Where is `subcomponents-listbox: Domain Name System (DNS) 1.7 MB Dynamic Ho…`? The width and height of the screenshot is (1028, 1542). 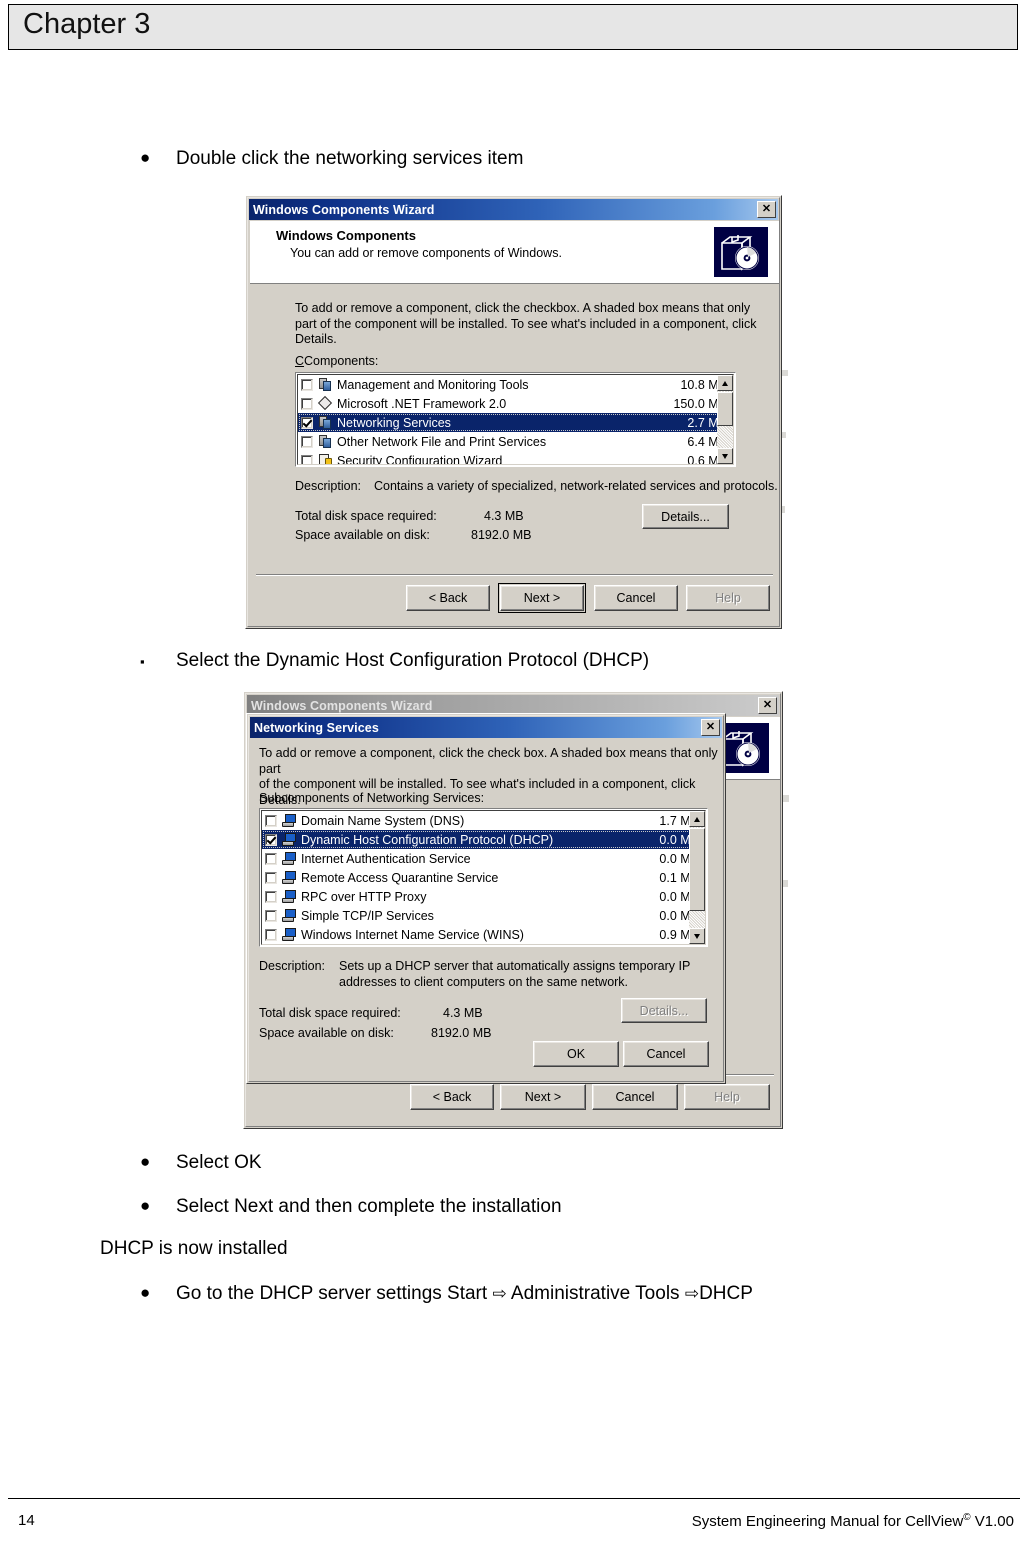 subcomponents-listbox: Domain Name System (DNS) 1.7 MB Dynamic Ho… is located at coordinates (483, 877).